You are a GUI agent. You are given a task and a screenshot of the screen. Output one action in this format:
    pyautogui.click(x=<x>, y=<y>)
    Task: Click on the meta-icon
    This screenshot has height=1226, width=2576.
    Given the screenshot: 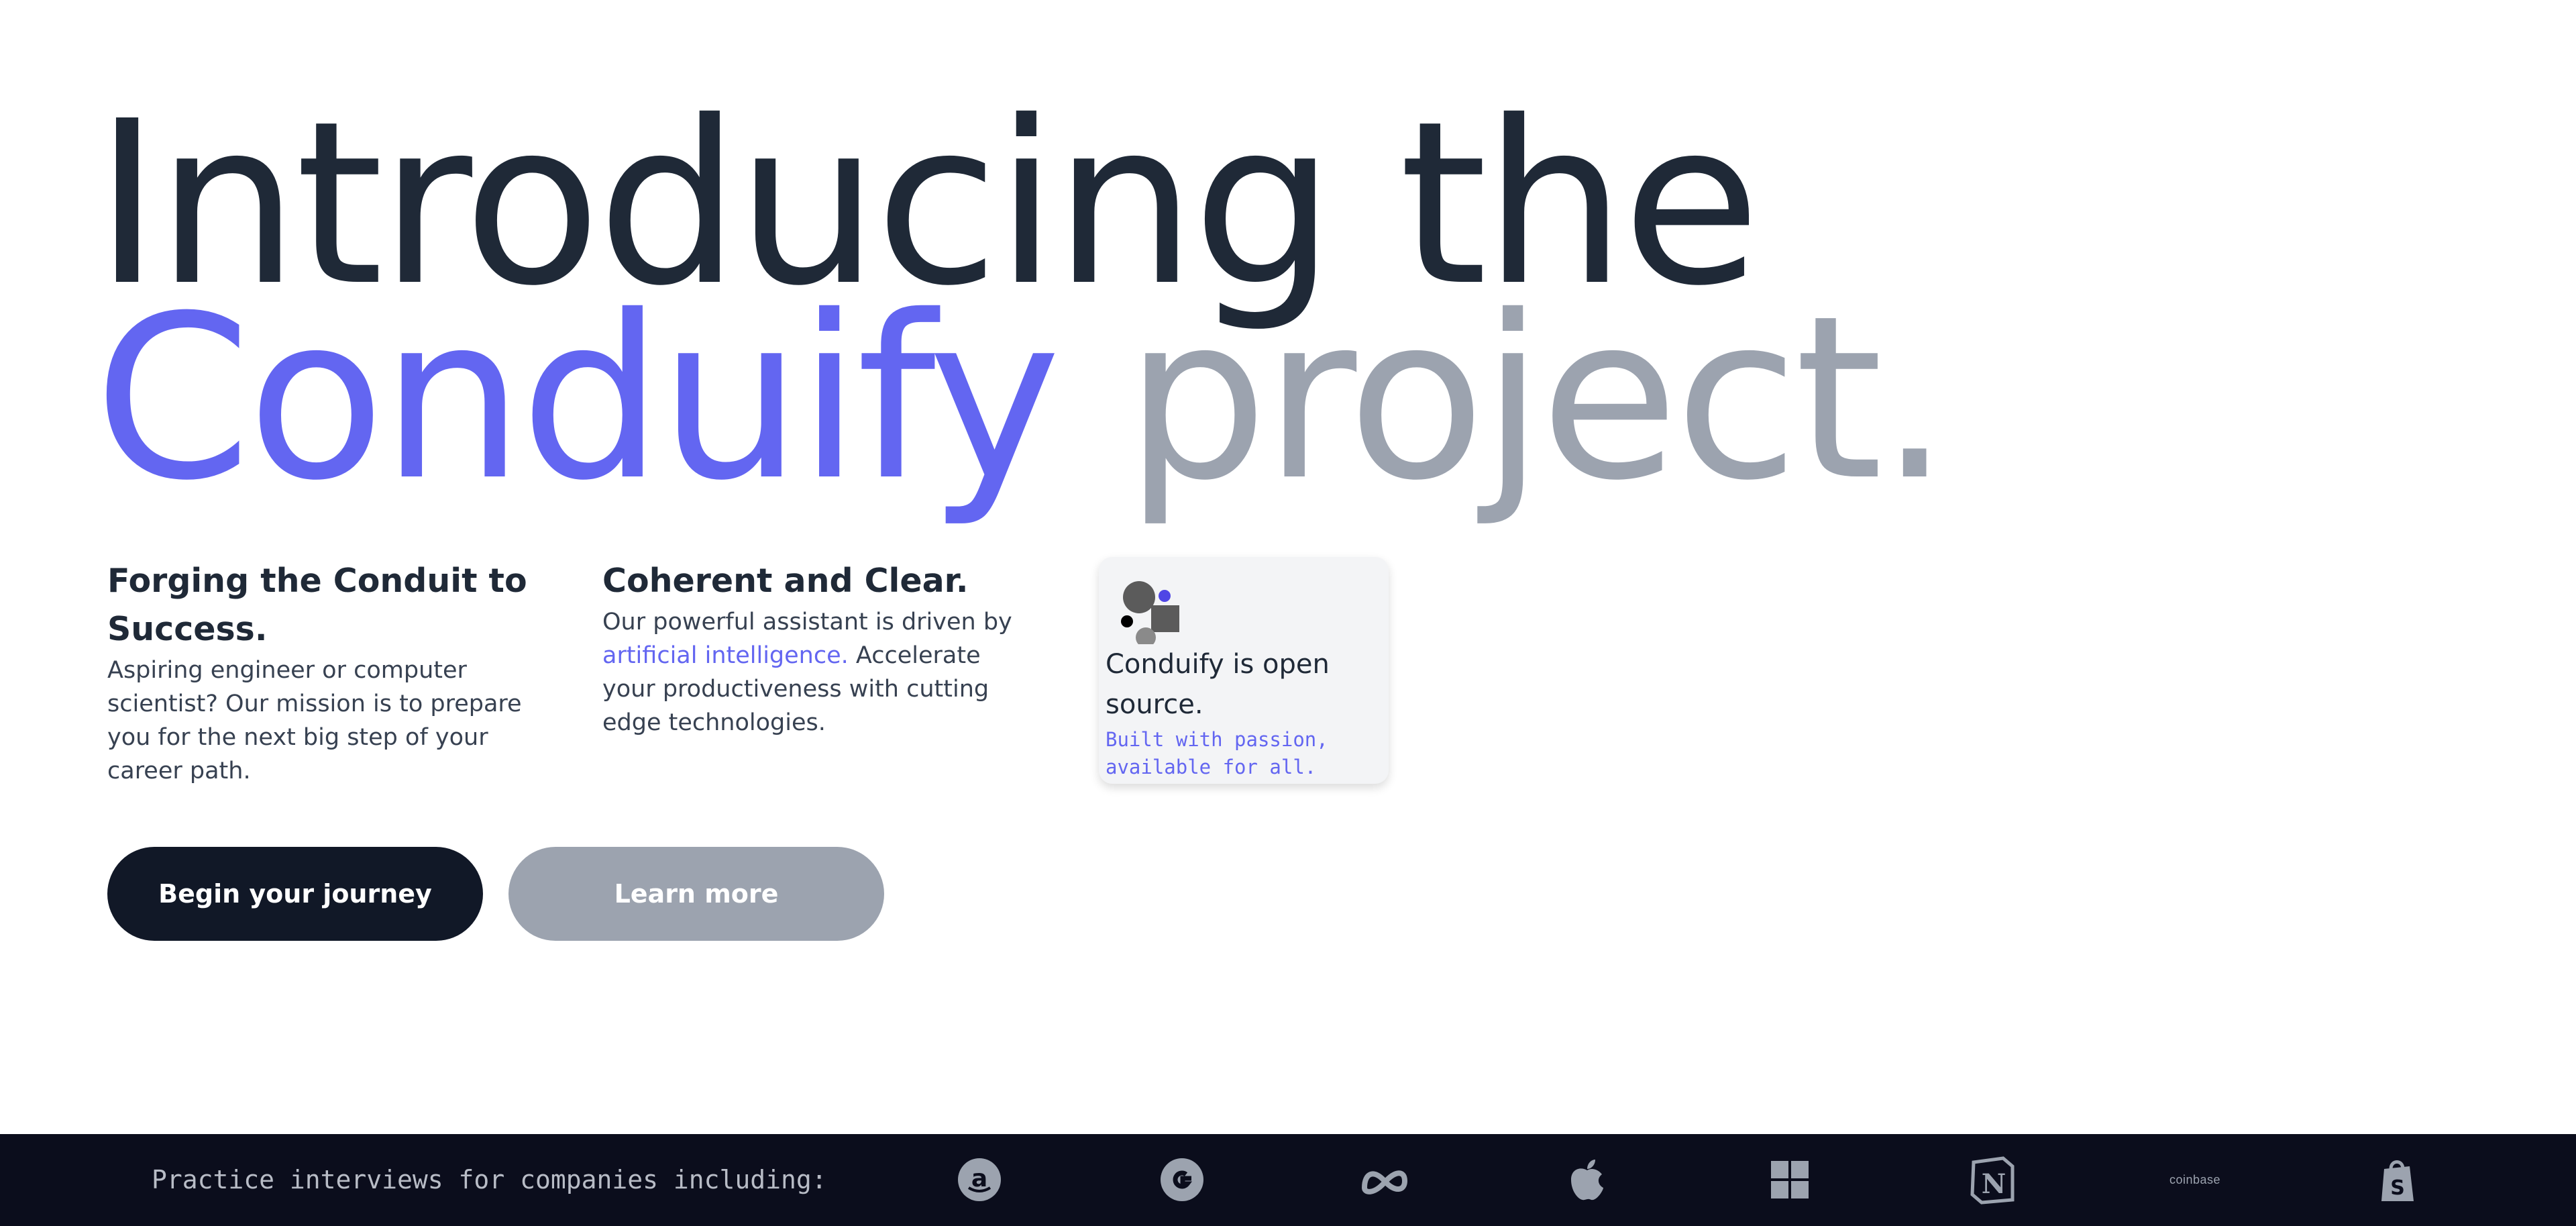 What is the action you would take?
    pyautogui.click(x=1384, y=1180)
    